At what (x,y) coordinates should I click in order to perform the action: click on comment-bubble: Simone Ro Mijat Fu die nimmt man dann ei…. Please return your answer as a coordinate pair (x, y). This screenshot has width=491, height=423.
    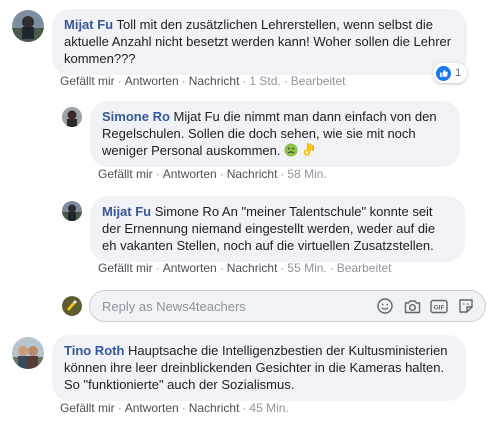
    Looking at the image, I should click on (275, 134).